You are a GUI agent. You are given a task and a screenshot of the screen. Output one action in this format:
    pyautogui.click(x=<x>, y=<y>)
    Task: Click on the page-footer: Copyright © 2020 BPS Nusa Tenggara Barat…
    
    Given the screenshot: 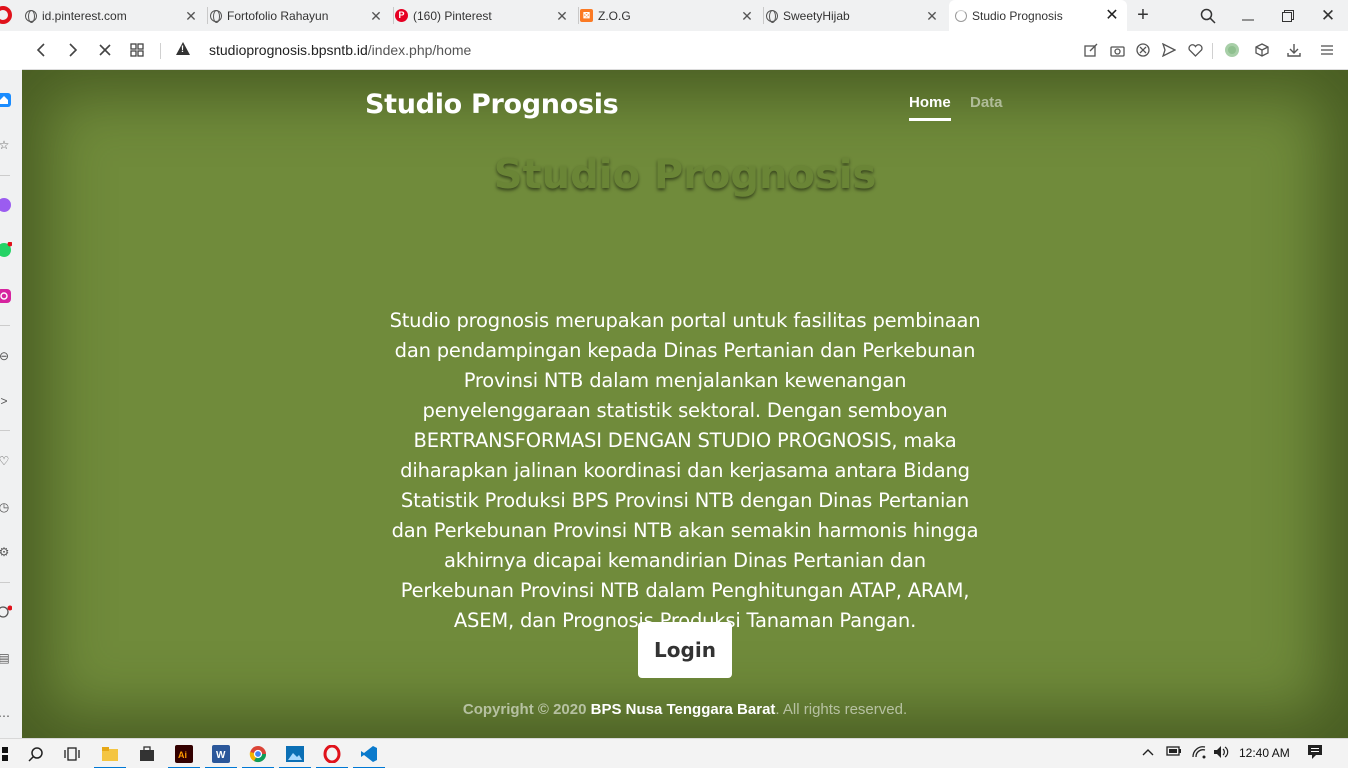 What is the action you would take?
    pyautogui.click(x=685, y=709)
    